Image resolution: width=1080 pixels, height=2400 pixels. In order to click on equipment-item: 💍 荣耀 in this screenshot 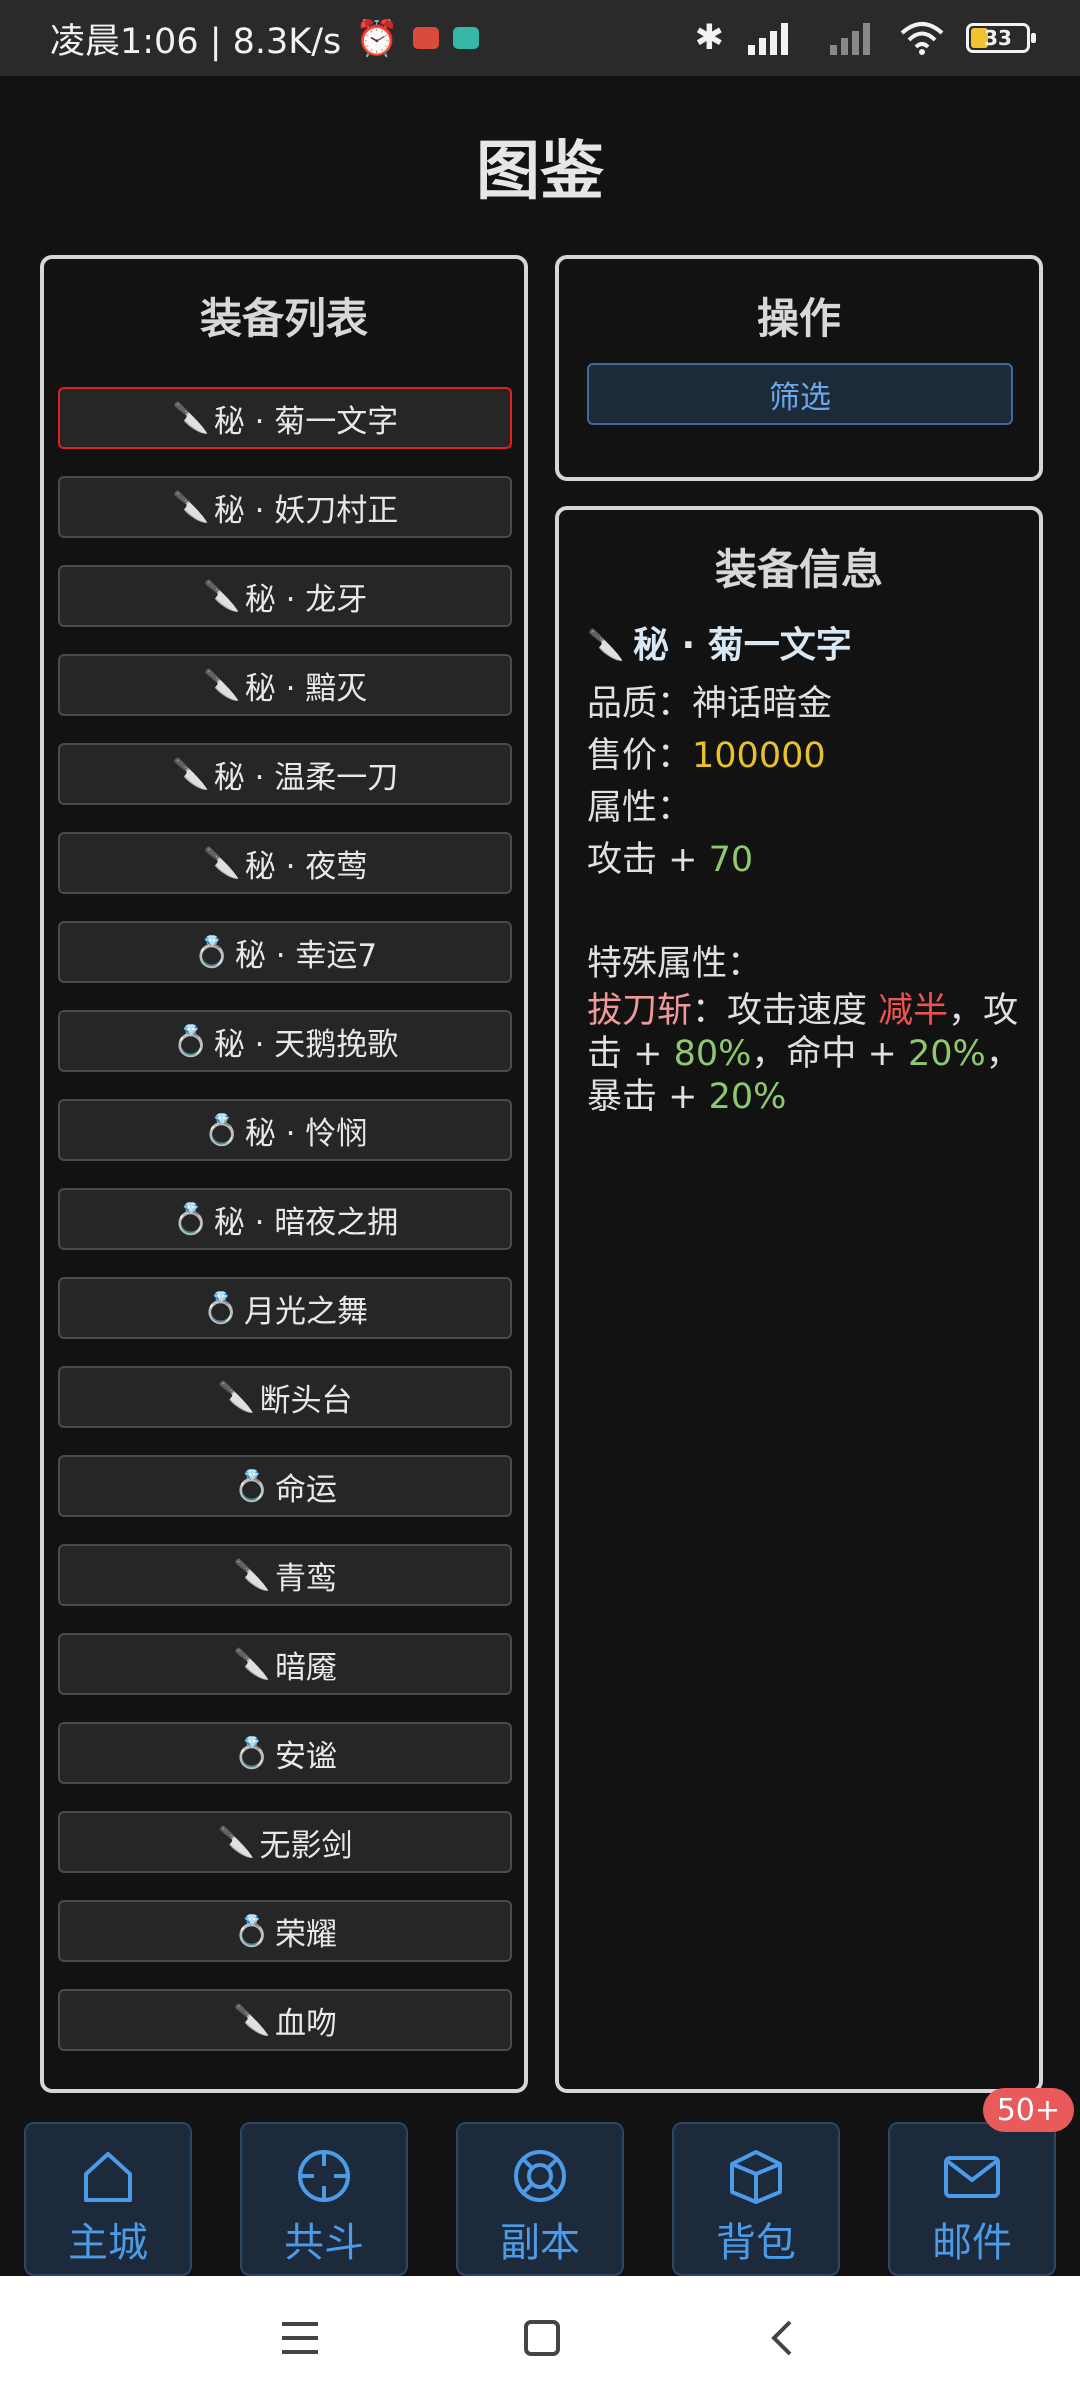, I will do `click(285, 1931)`.